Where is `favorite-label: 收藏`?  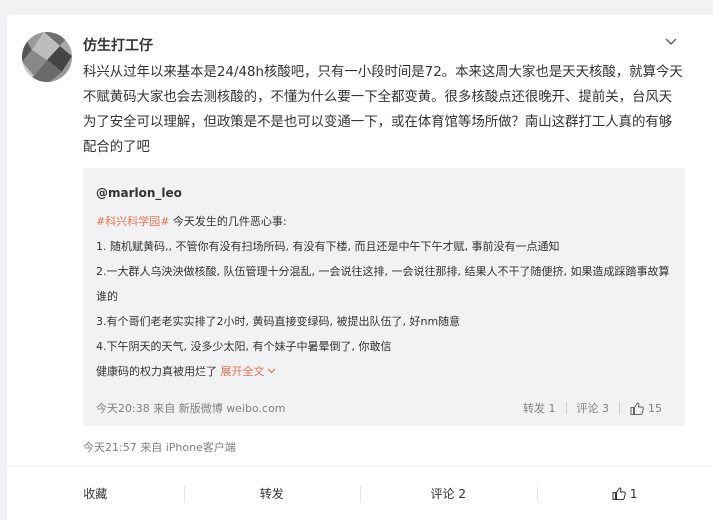 favorite-label: 收藏 is located at coordinates (95, 494).